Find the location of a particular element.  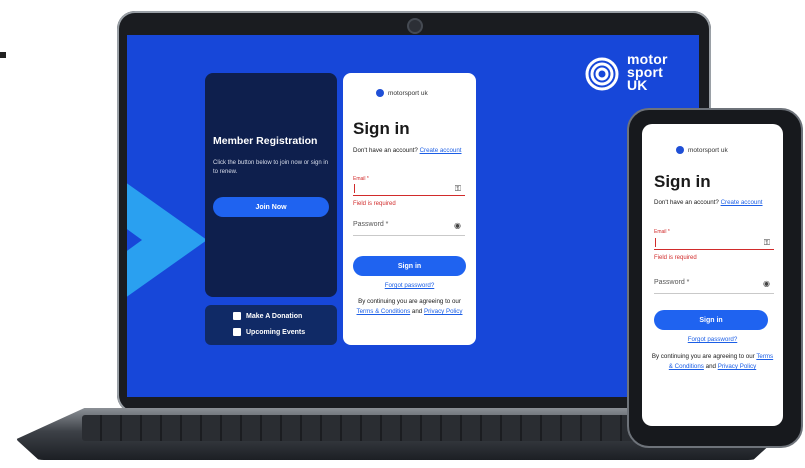

make-donation-link: Make A Donation is located at coordinates (267, 316).